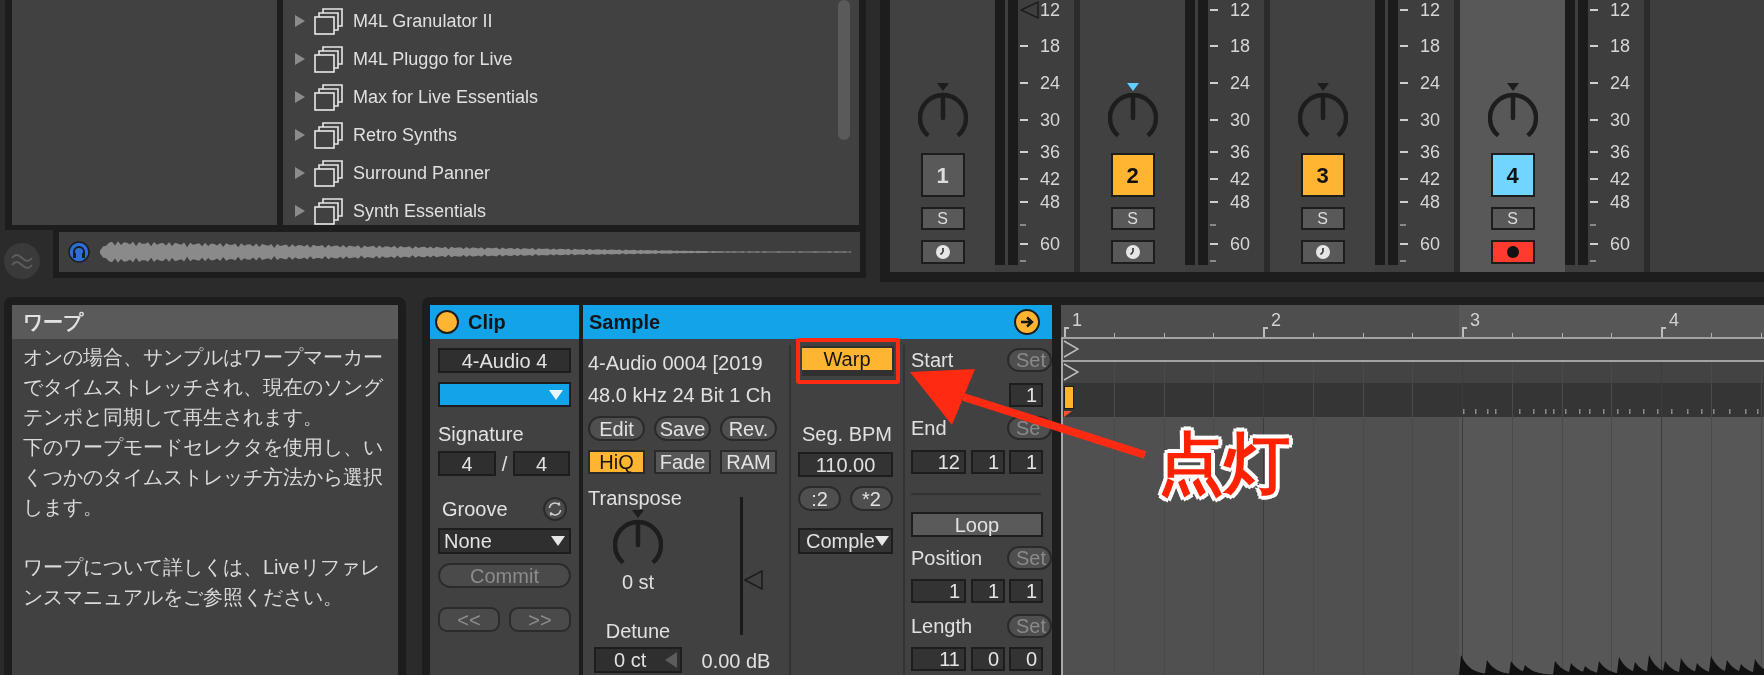  What do you see at coordinates (845, 464) in the screenshot?
I see `bpm-field: 110.00` at bounding box center [845, 464].